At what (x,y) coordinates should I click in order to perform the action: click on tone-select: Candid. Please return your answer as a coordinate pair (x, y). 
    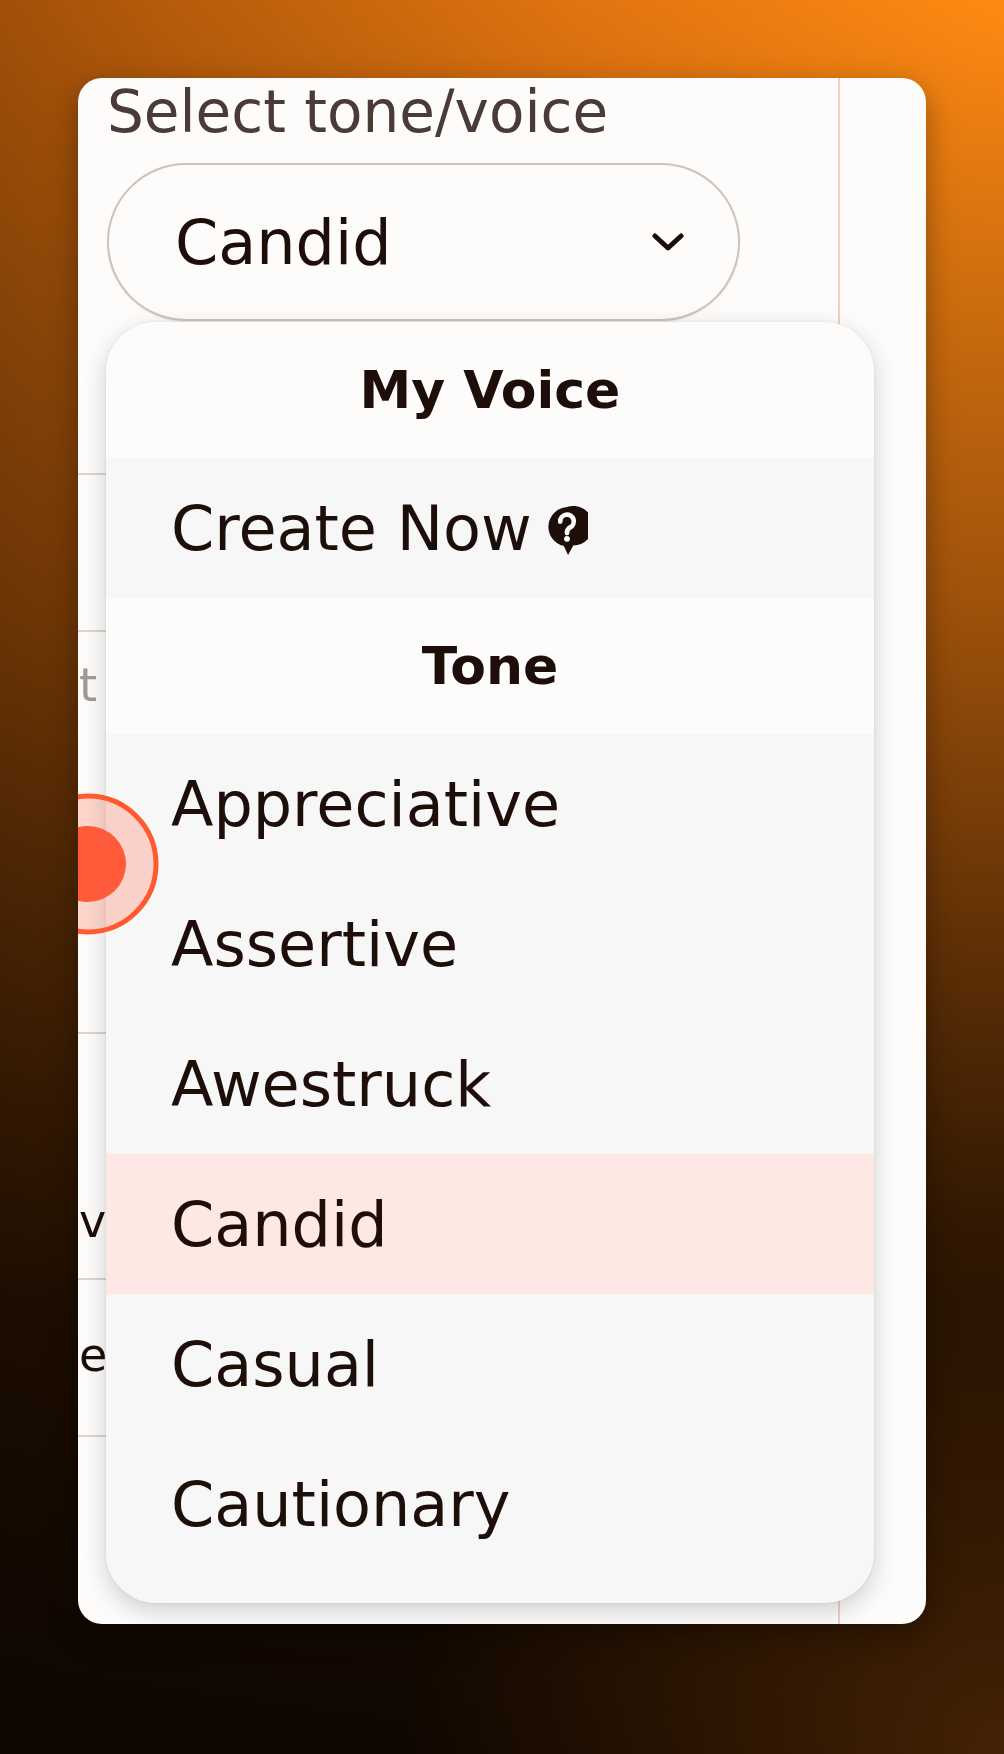
    Looking at the image, I should click on (423, 242).